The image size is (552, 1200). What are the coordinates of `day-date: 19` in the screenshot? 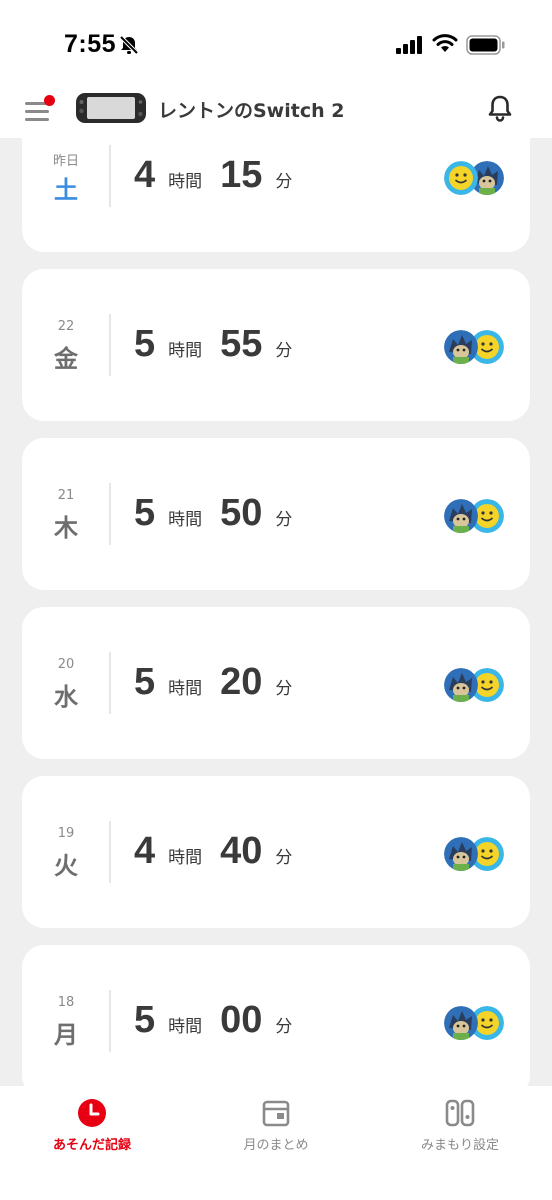 It's located at (66, 833).